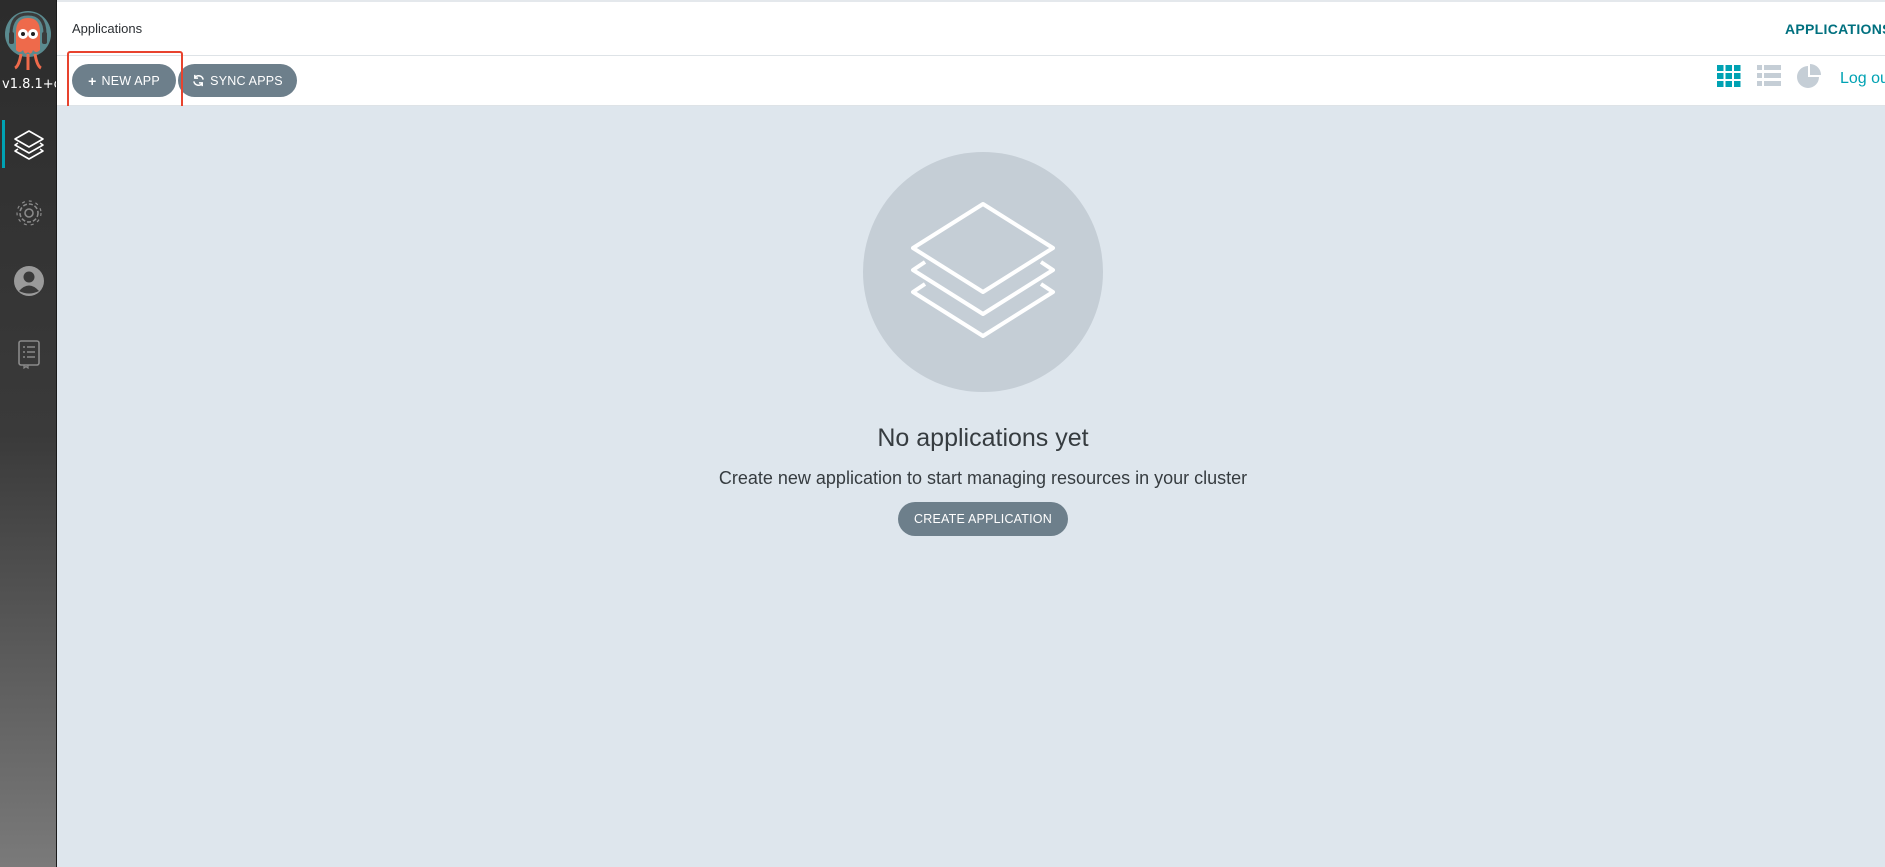 The height and width of the screenshot is (867, 1885). I want to click on sync-icon, so click(199, 80).